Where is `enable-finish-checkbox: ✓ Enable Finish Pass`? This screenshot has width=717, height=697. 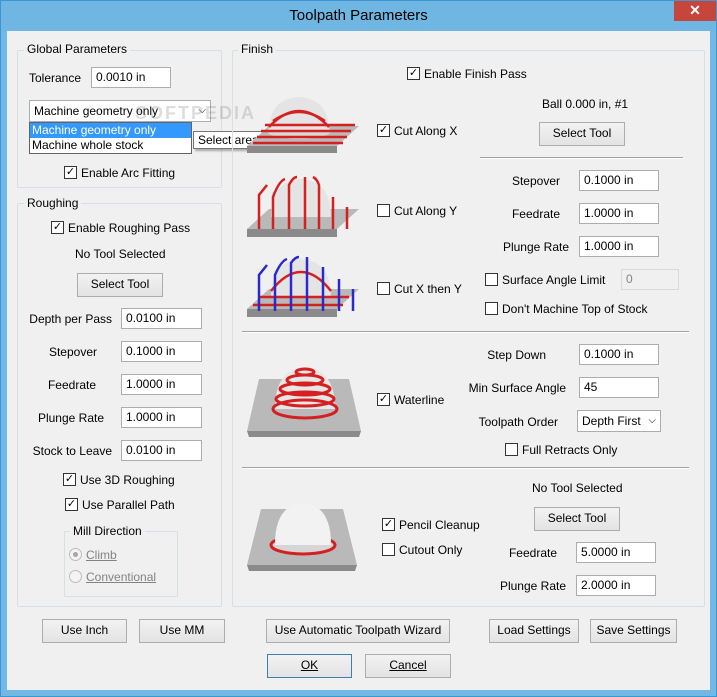 enable-finish-checkbox: ✓ Enable Finish Pass is located at coordinates (467, 75).